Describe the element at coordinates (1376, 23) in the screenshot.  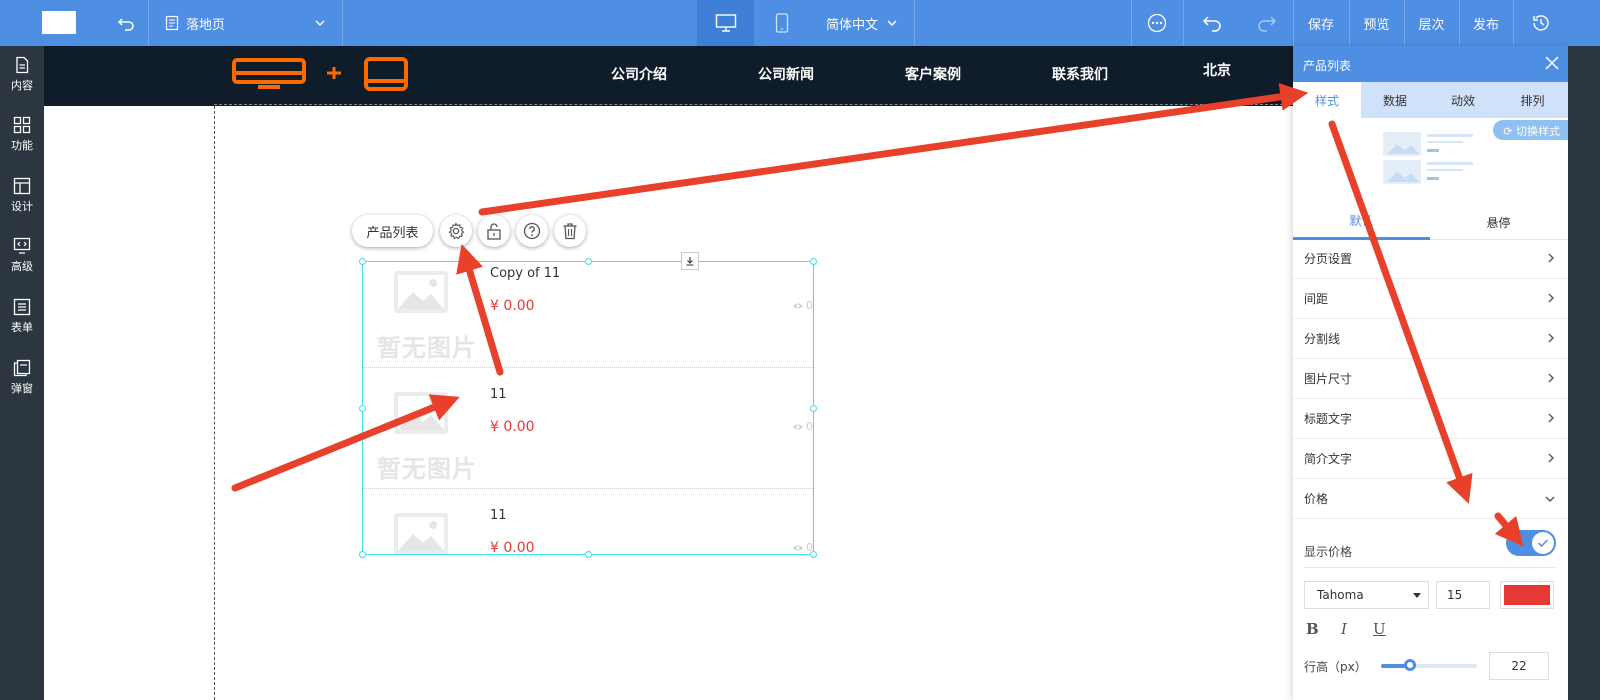
I see `preview-button: 预览` at that location.